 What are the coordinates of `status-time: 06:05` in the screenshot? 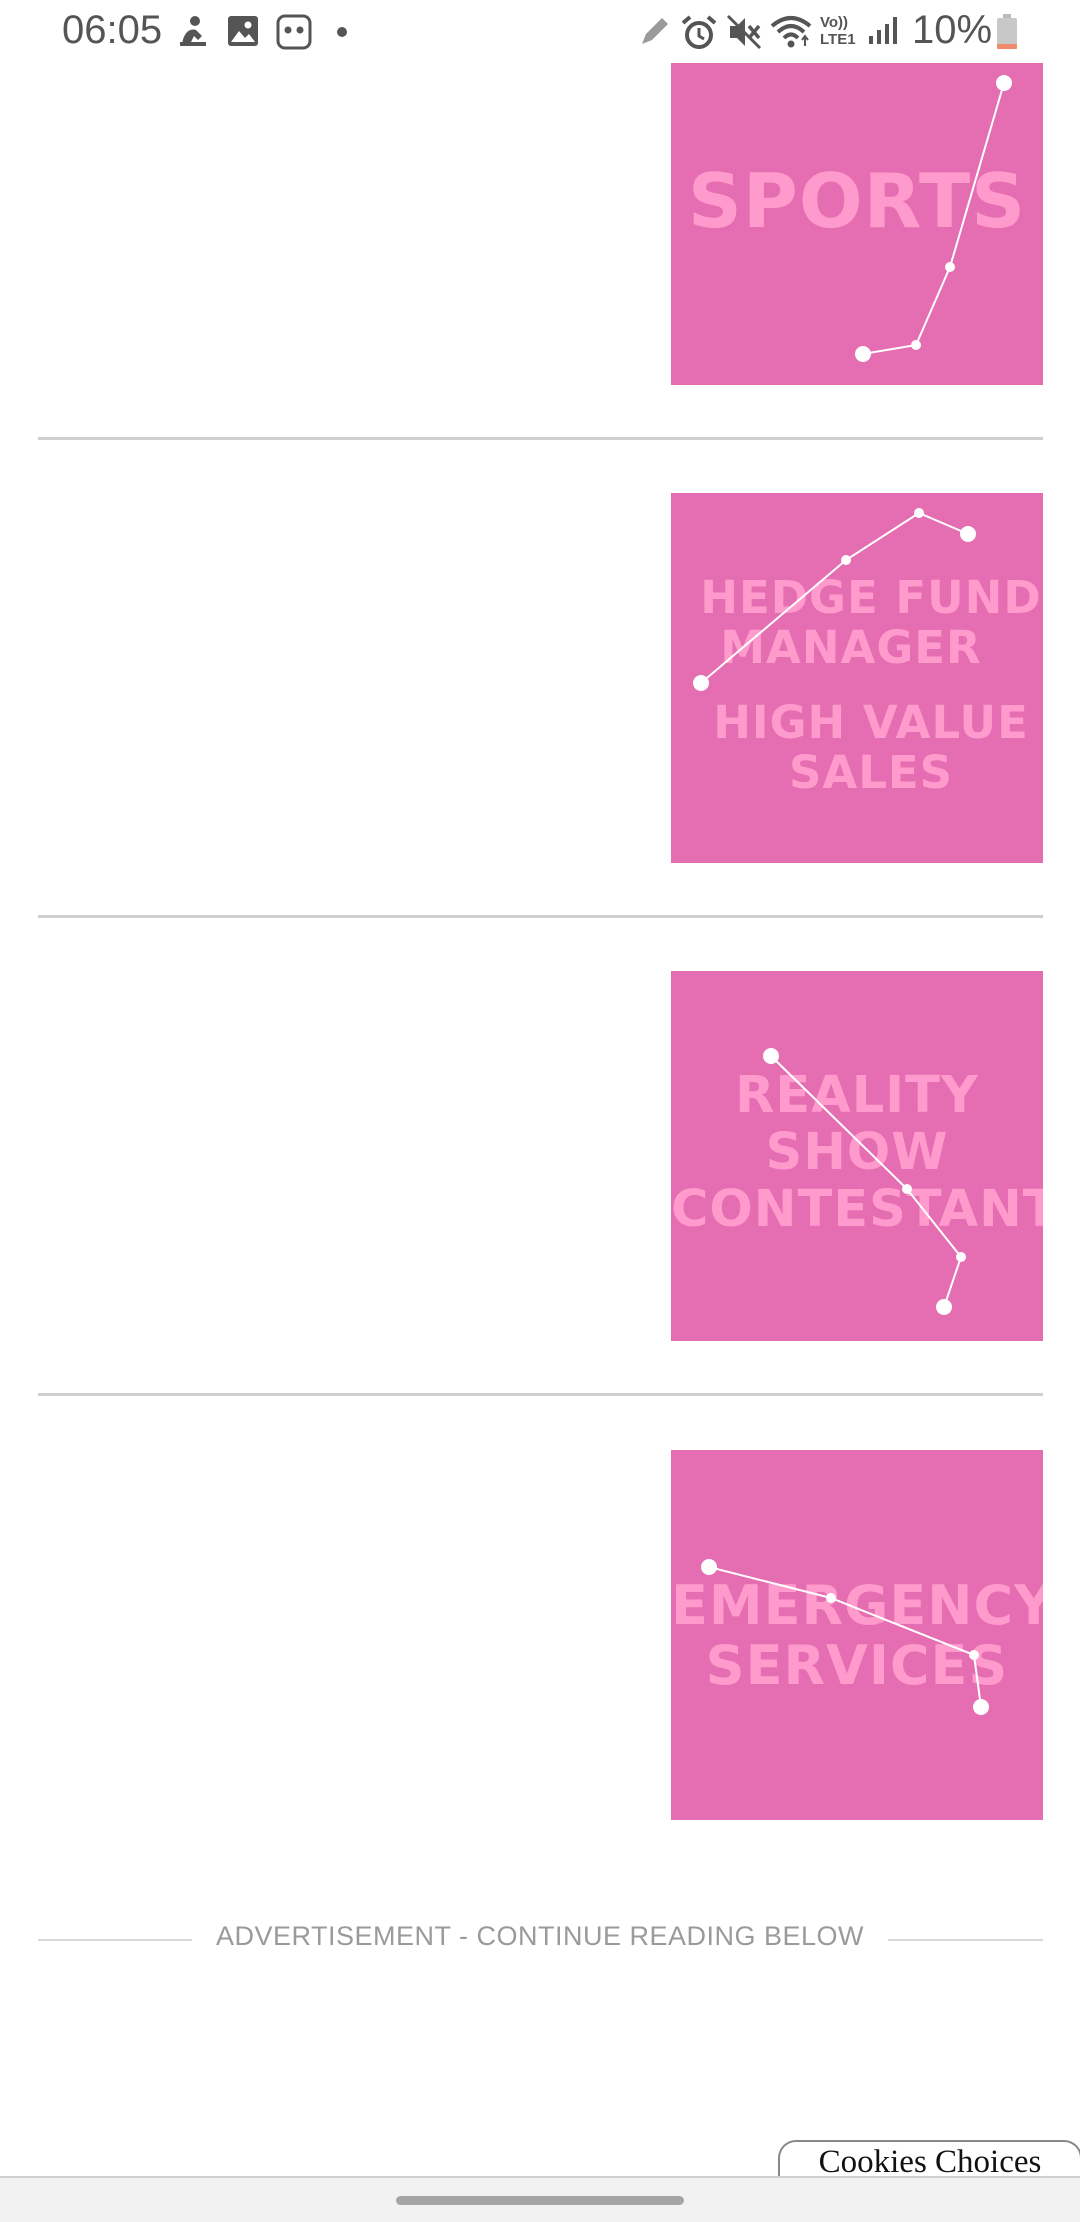 It's located at (112, 30).